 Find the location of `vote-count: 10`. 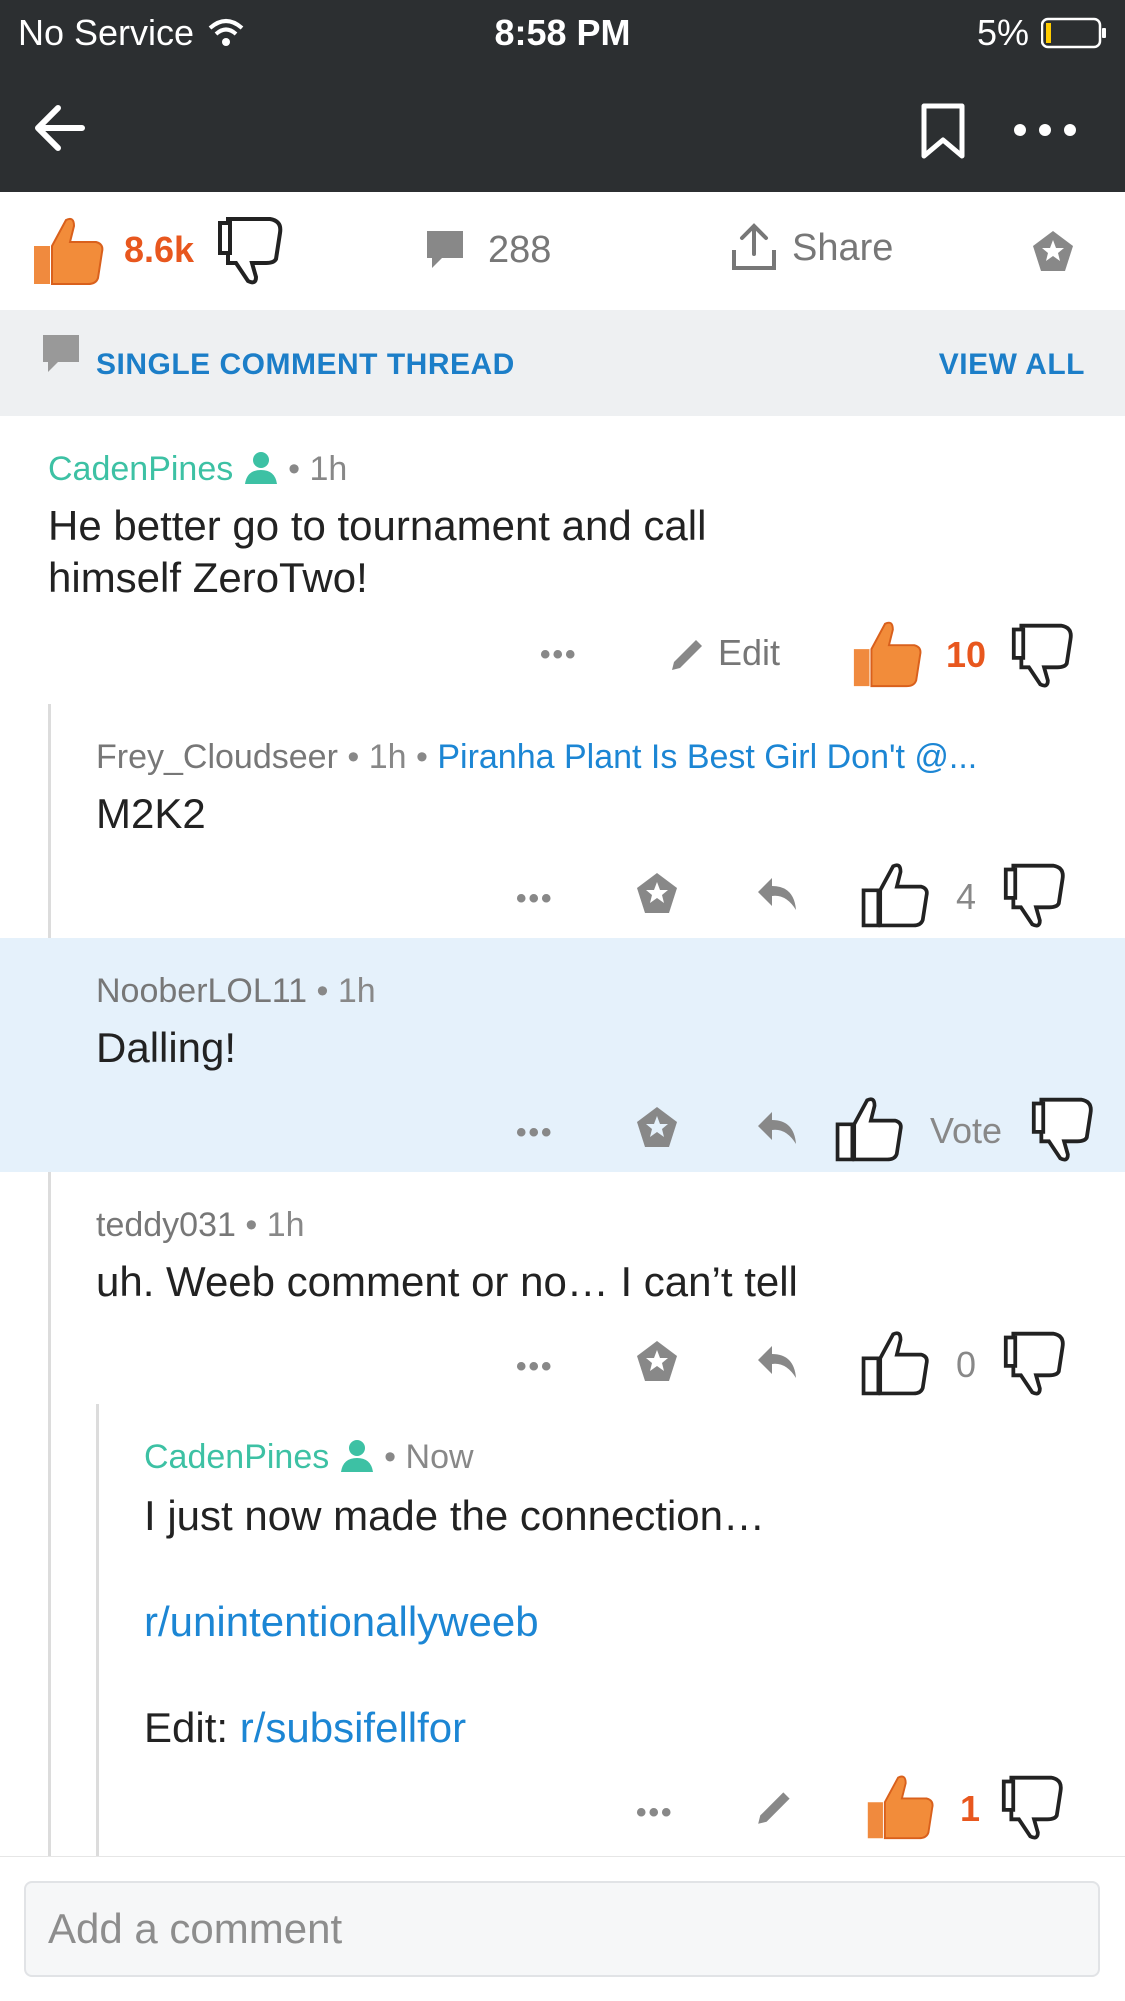

vote-count: 10 is located at coordinates (966, 654).